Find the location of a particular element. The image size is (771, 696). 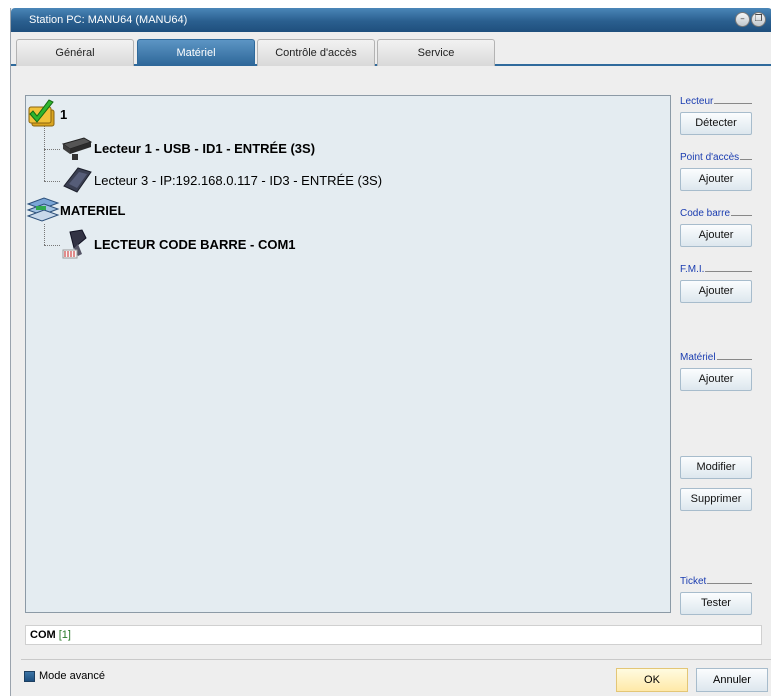

tree-node-group-1: 1 is located at coordinates (46, 114).